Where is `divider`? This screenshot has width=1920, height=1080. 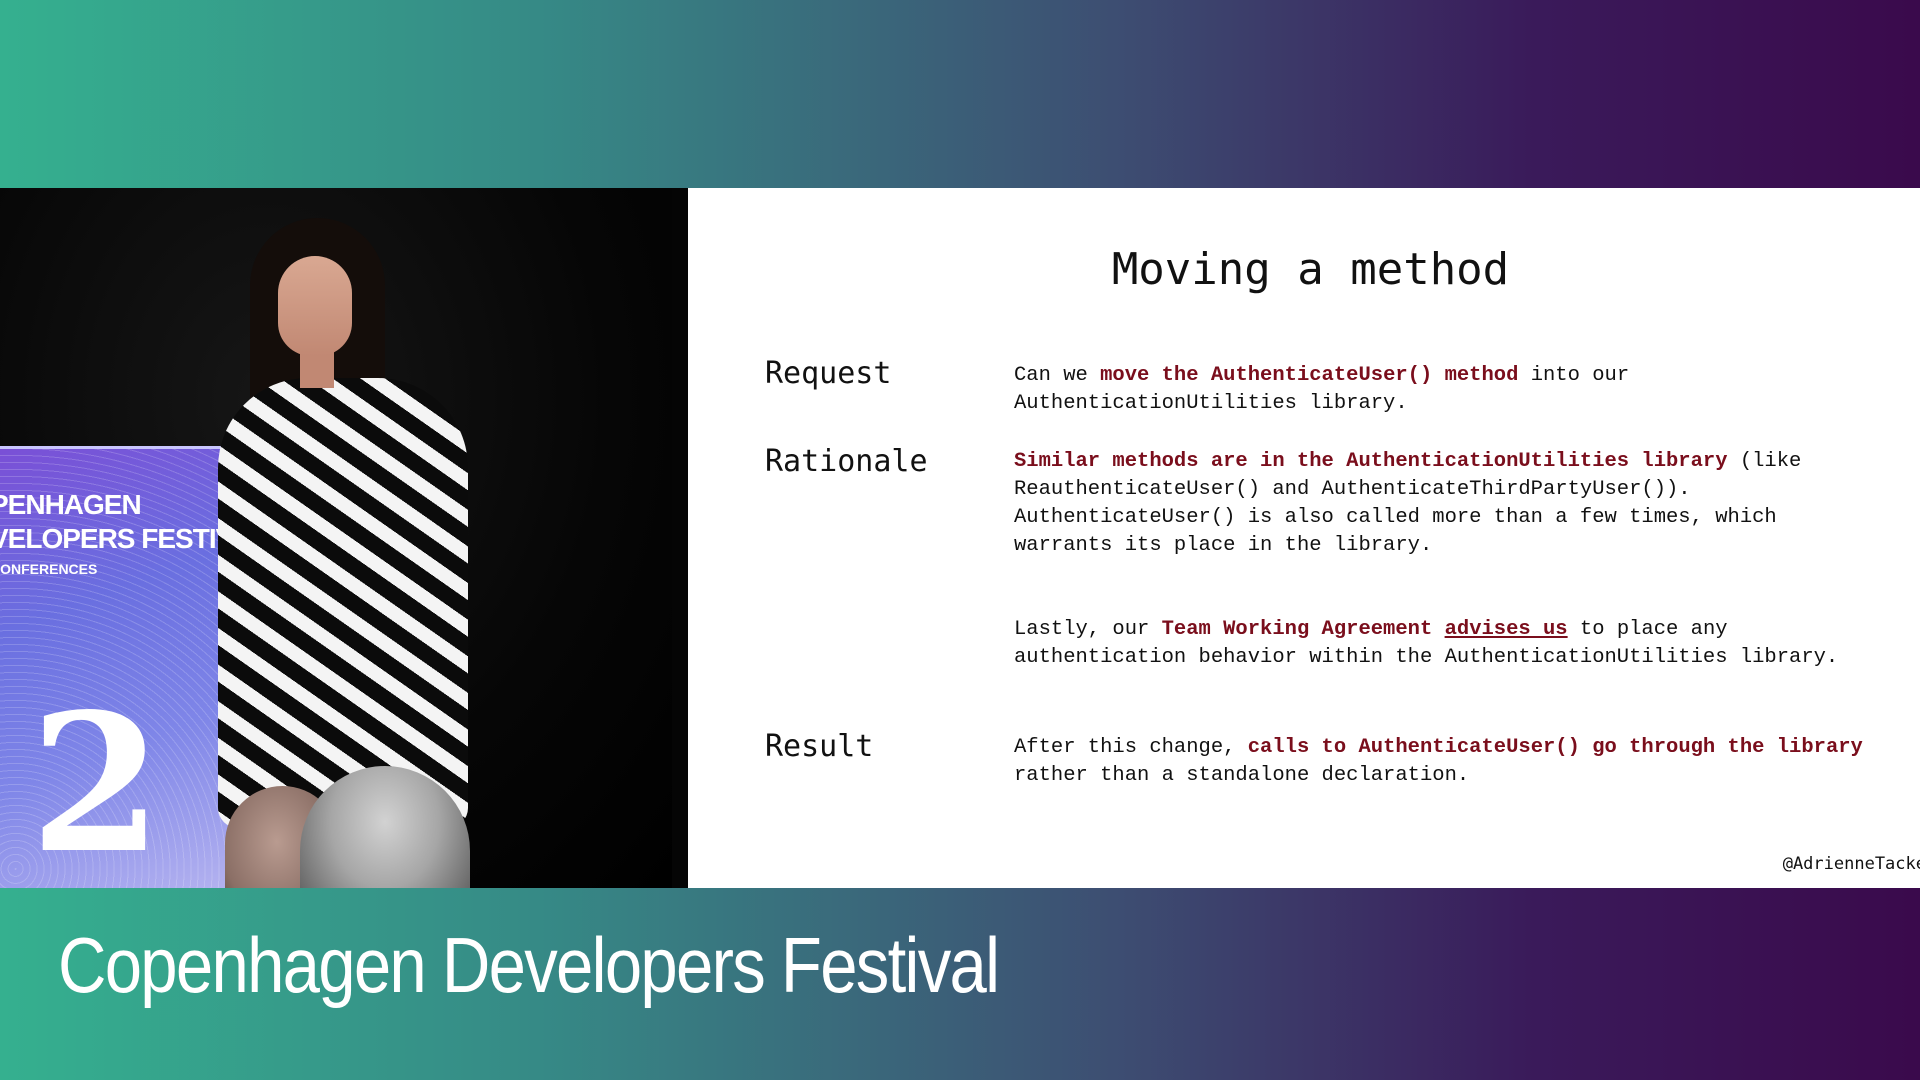 divider is located at coordinates (680, 538).